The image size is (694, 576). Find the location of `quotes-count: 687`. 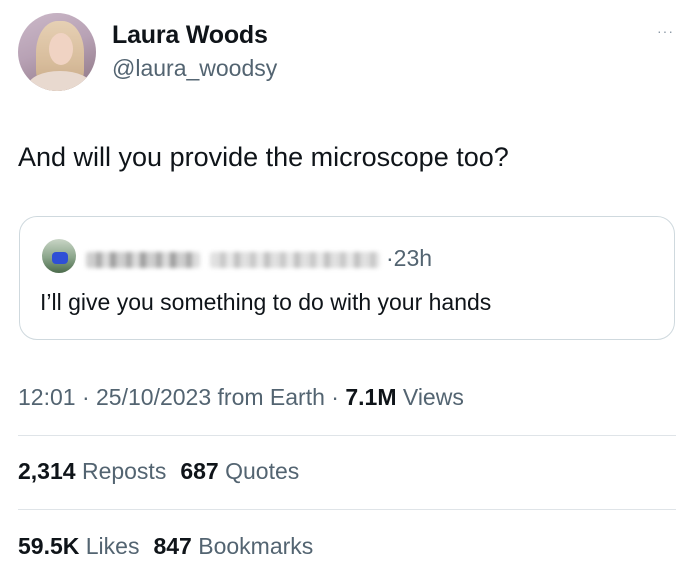

quotes-count: 687 is located at coordinates (199, 471).